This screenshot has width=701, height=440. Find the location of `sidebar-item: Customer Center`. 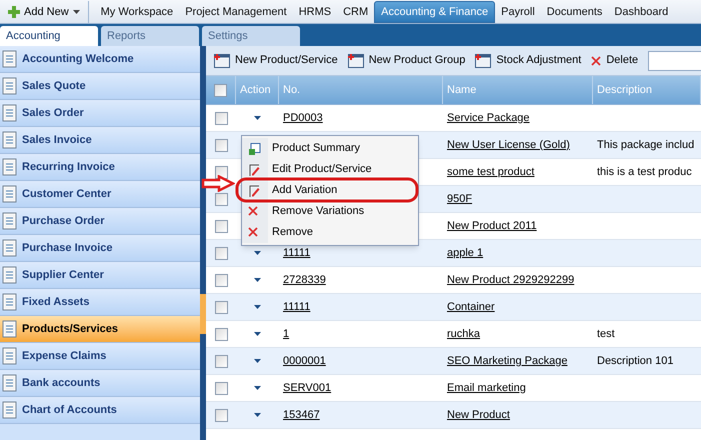

sidebar-item: Customer Center is located at coordinates (100, 194).